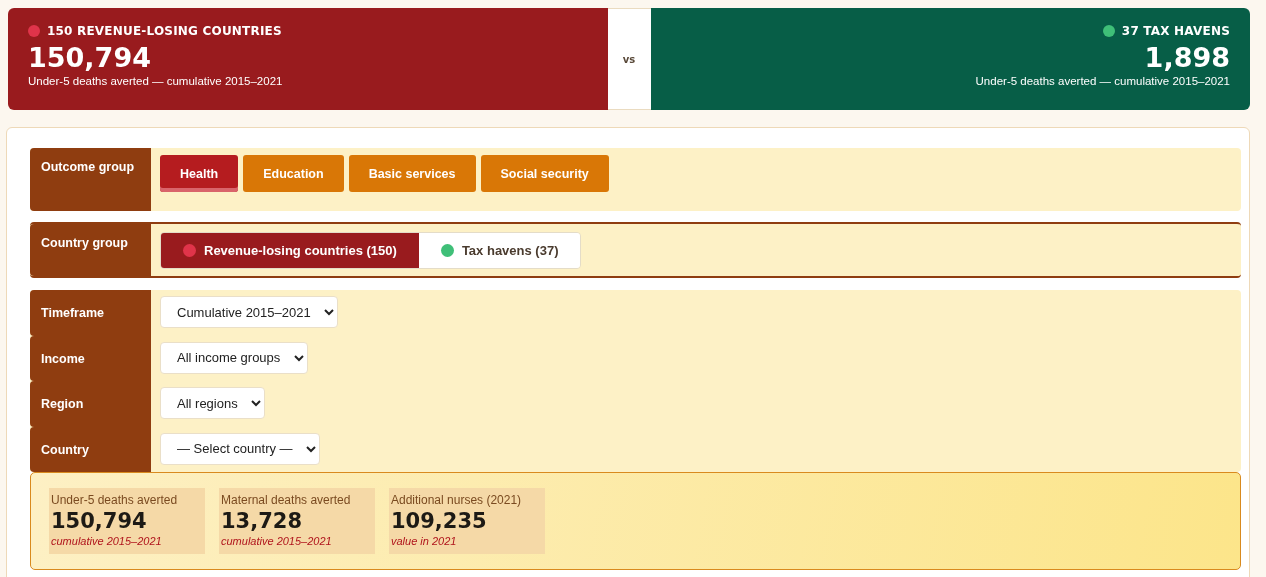  I want to click on group-title: 37 TAX HAVENS, so click(1175, 31).